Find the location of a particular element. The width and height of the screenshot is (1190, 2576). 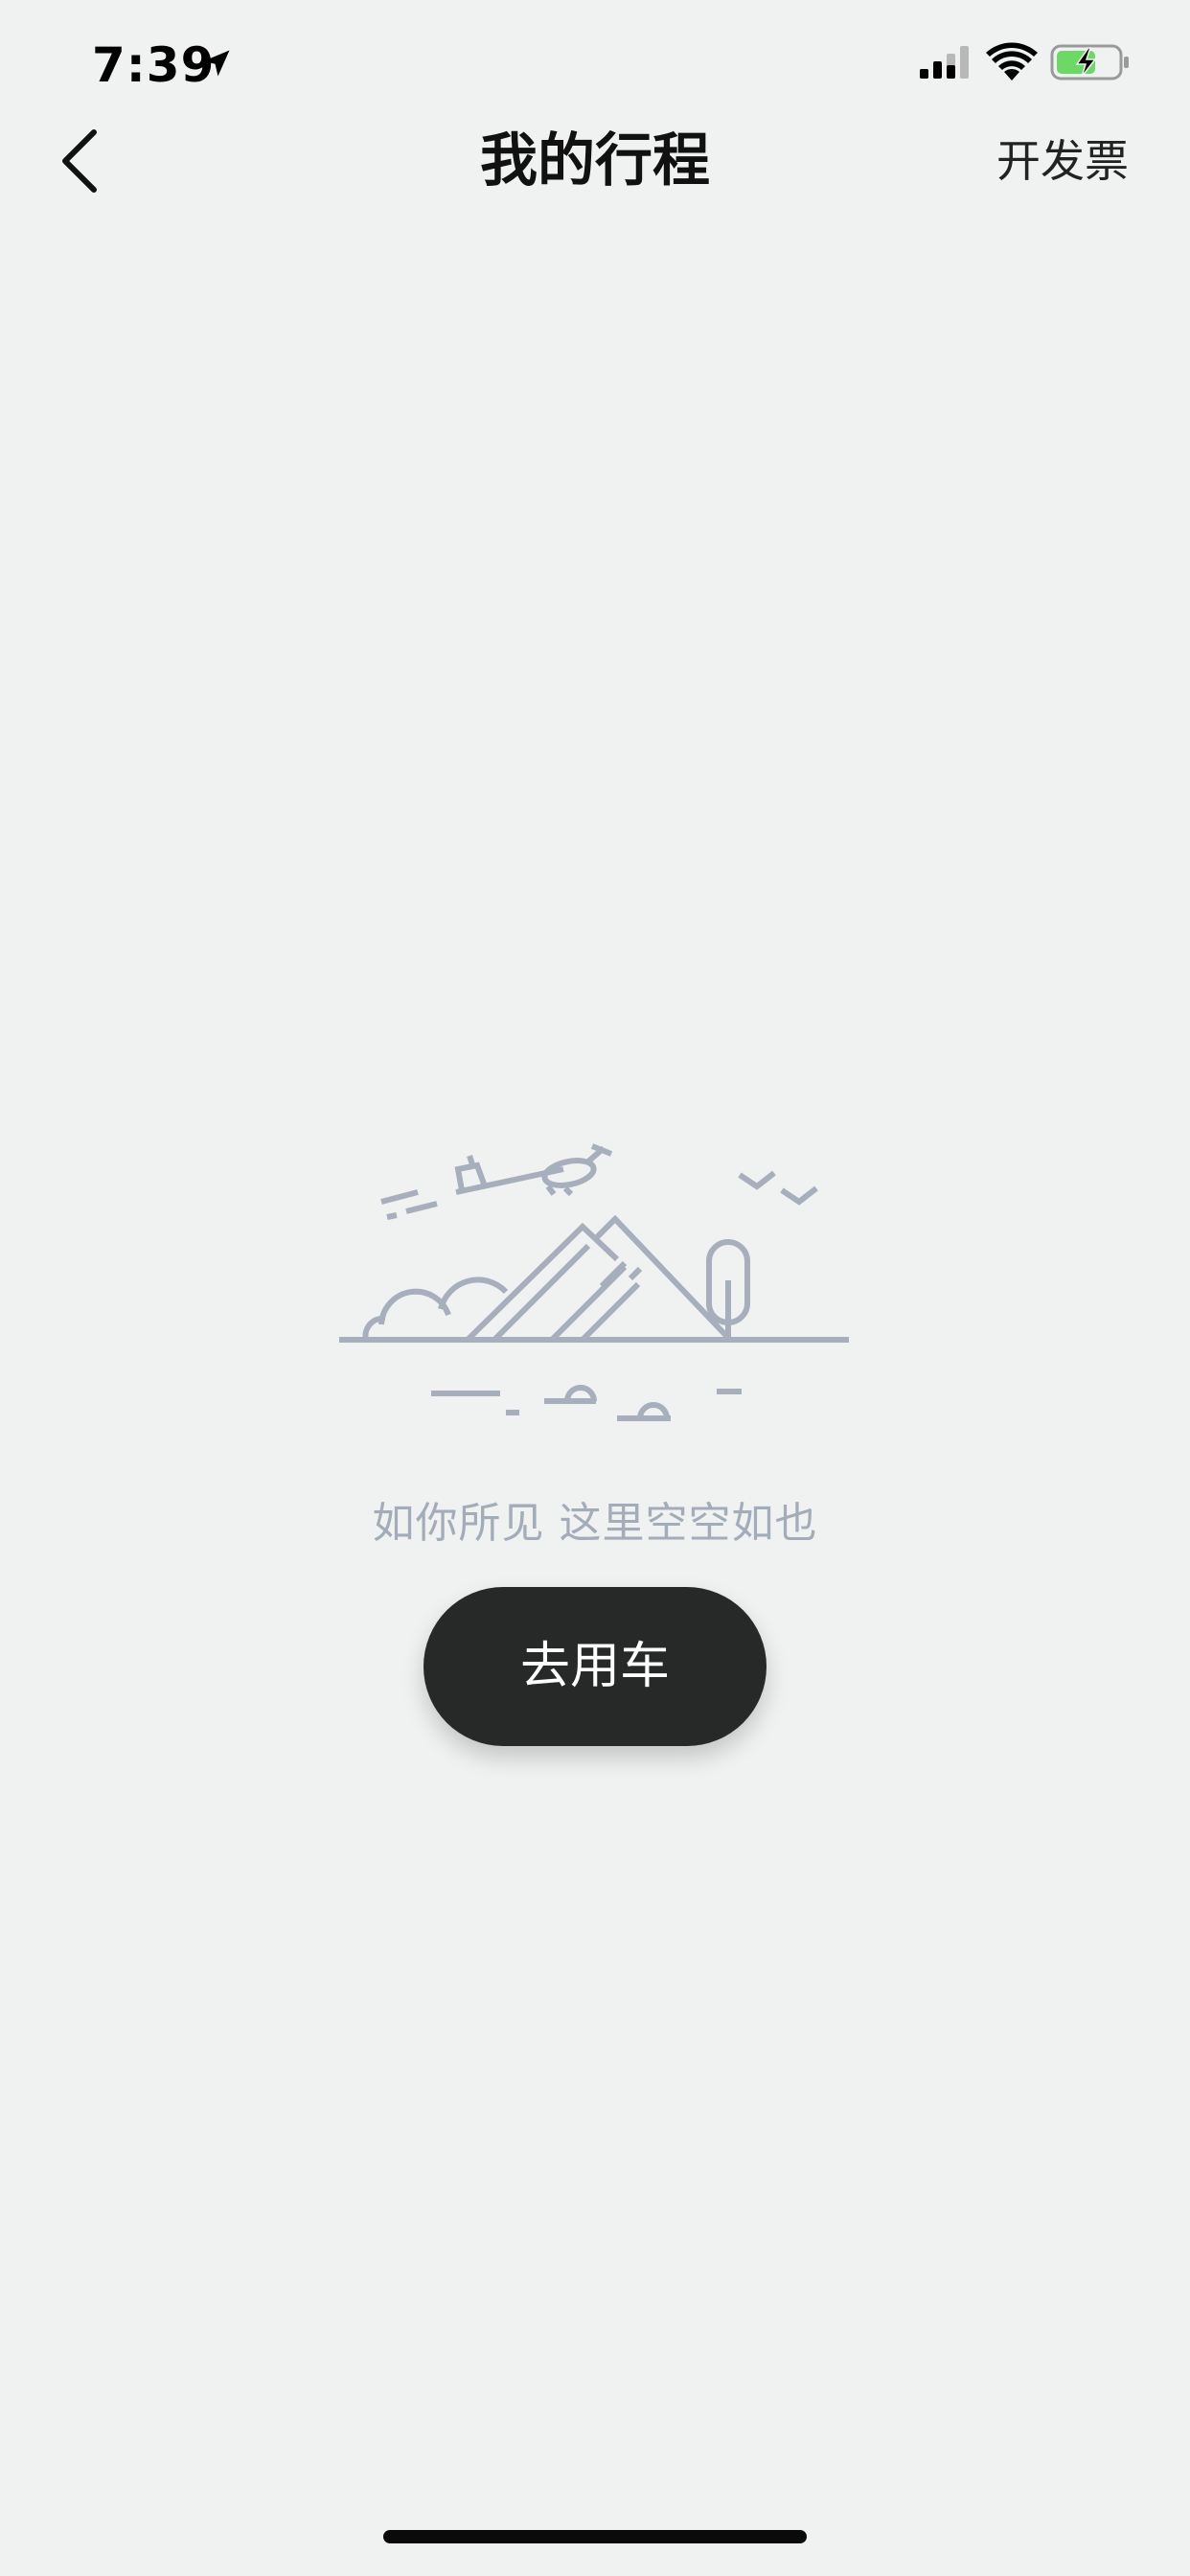

cellular-signal-icon is located at coordinates (945, 63).